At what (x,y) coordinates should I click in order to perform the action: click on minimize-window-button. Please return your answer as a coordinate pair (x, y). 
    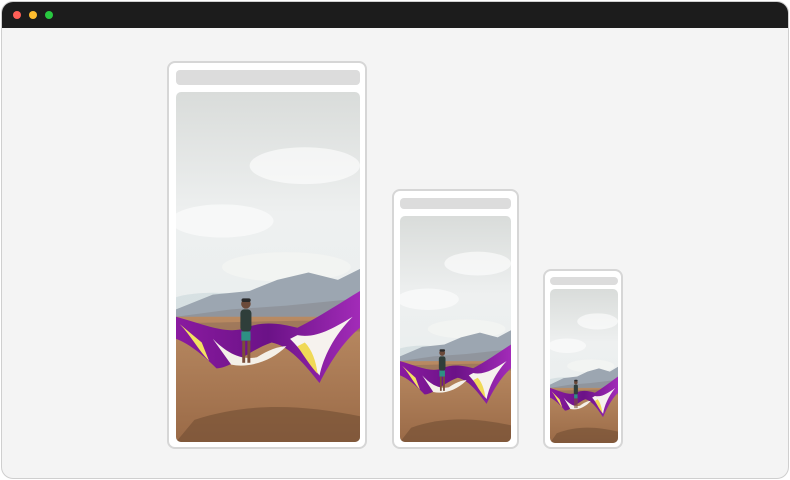
    Looking at the image, I should click on (33, 15).